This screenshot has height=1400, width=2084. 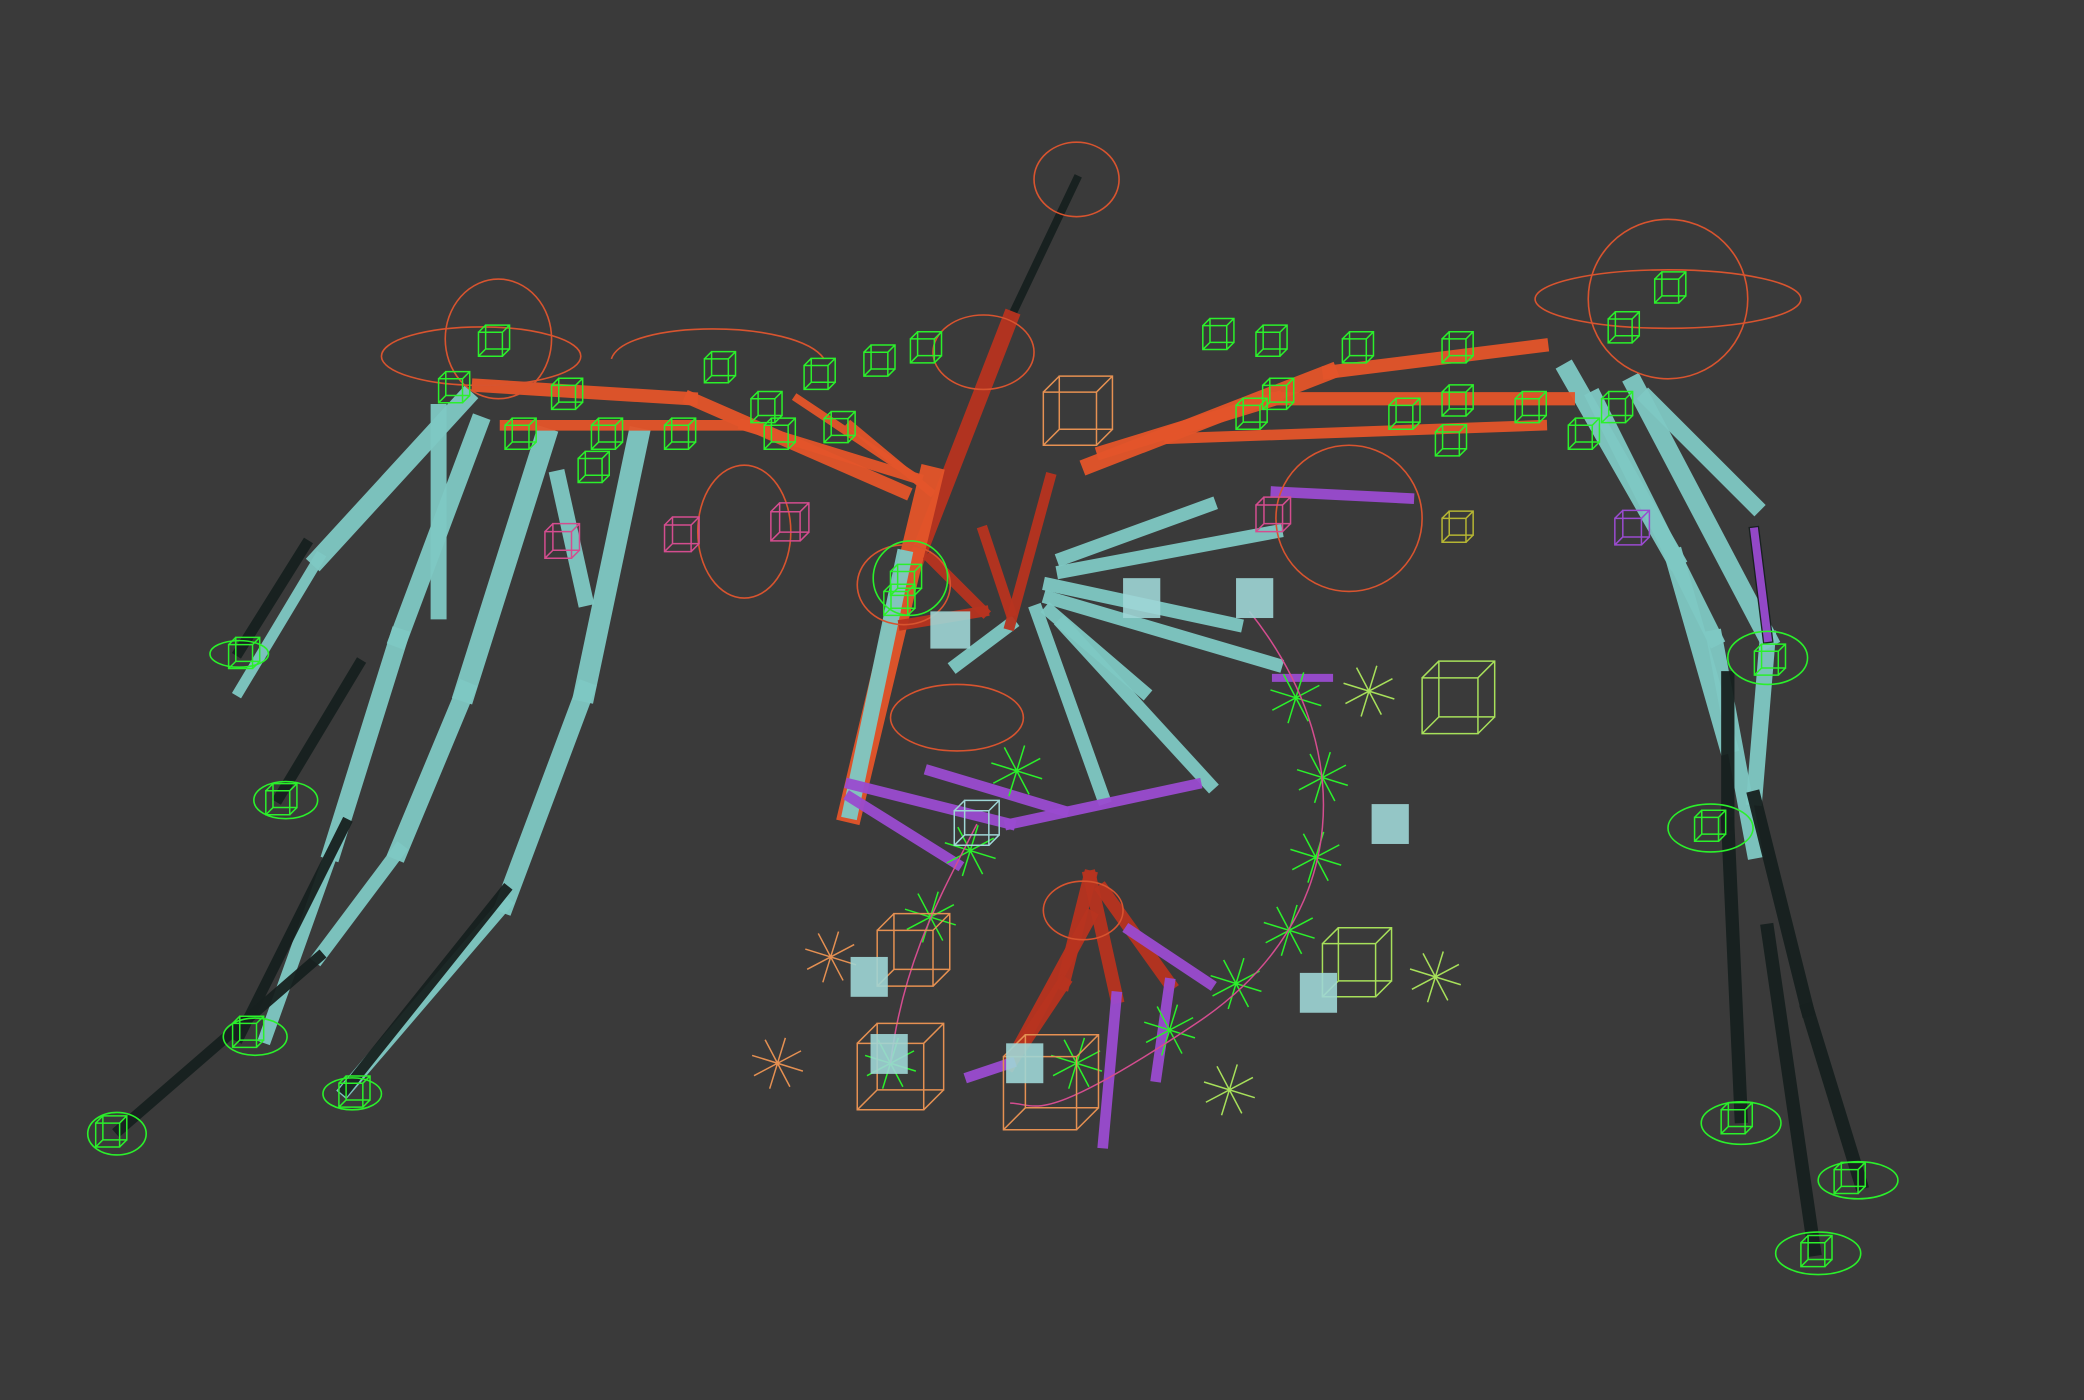 What do you see at coordinates (996, 571) in the screenshot?
I see `rib-bone` at bounding box center [996, 571].